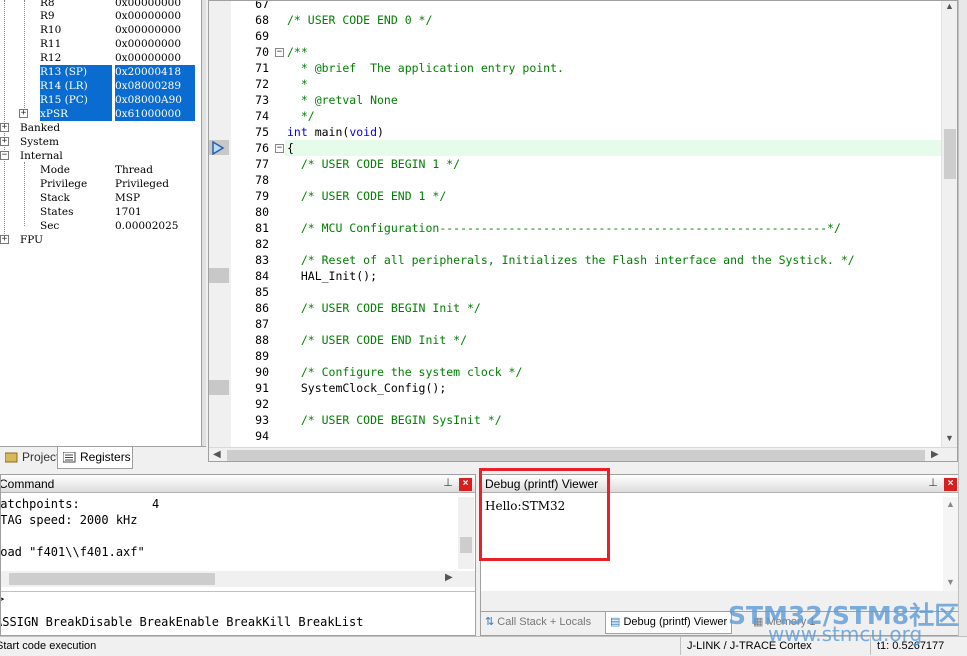 The image size is (967, 656). I want to click on editor-vertical-scrollbar: ▲ ▼, so click(949, 224).